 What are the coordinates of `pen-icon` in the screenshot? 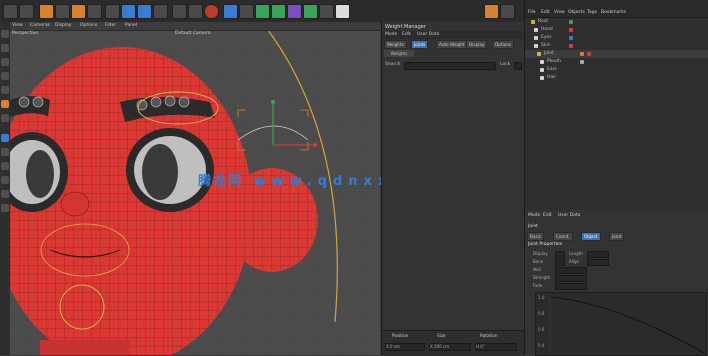 It's located at (246, 11).